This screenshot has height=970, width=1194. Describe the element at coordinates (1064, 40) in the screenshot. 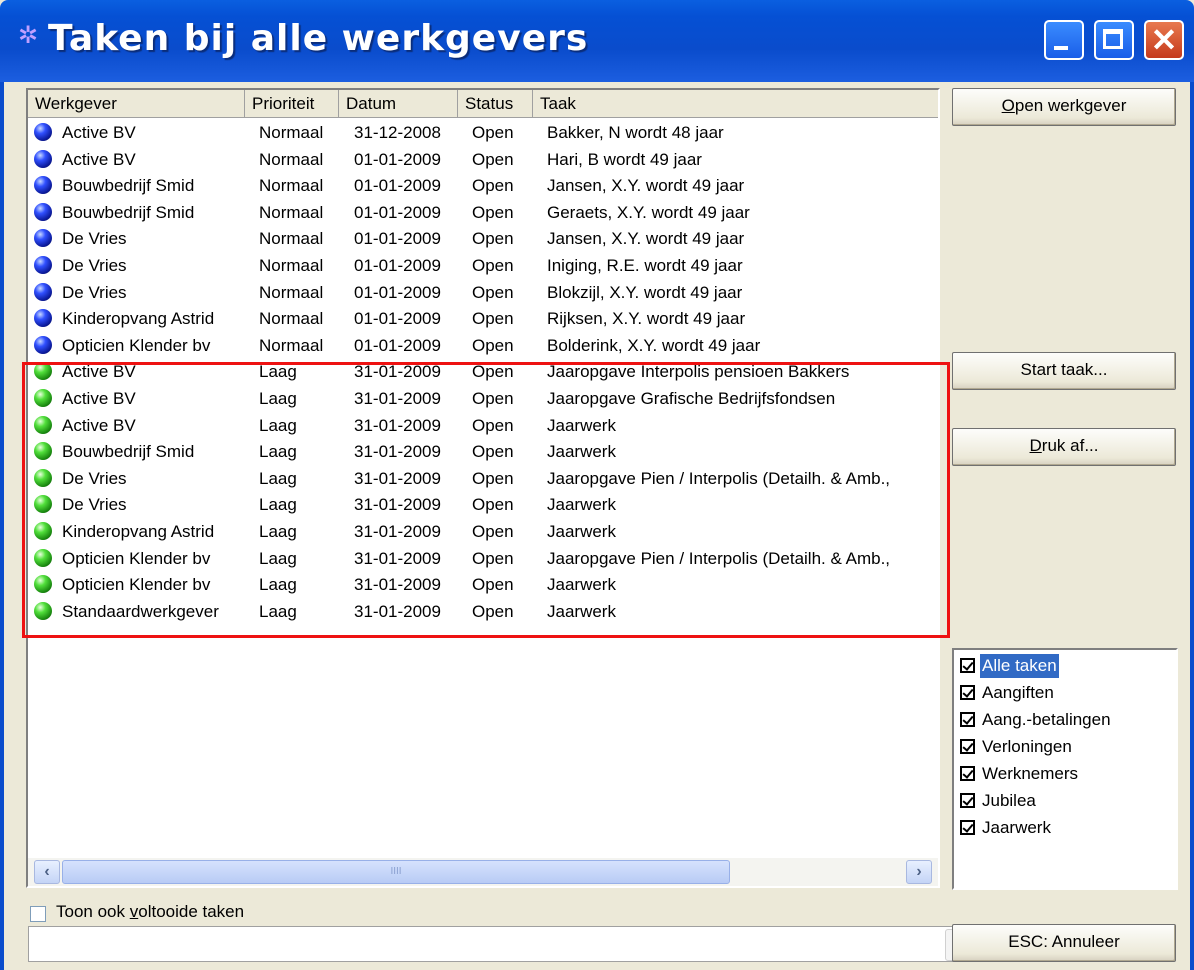

I see `minimize-button` at that location.